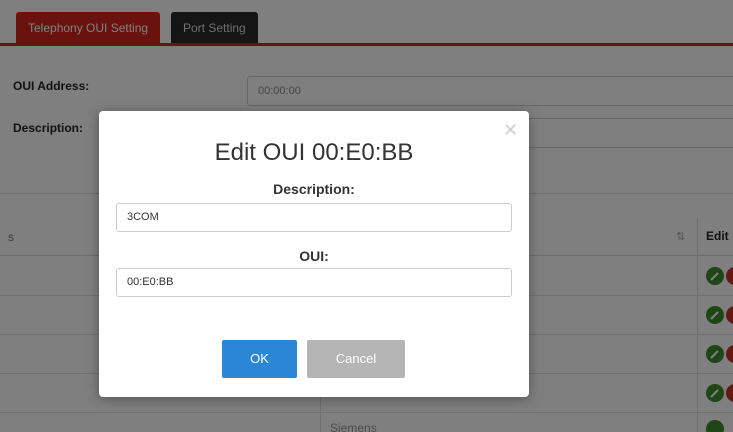 Image resolution: width=733 pixels, height=432 pixels. I want to click on dialog-description-label: Description:, so click(314, 189).